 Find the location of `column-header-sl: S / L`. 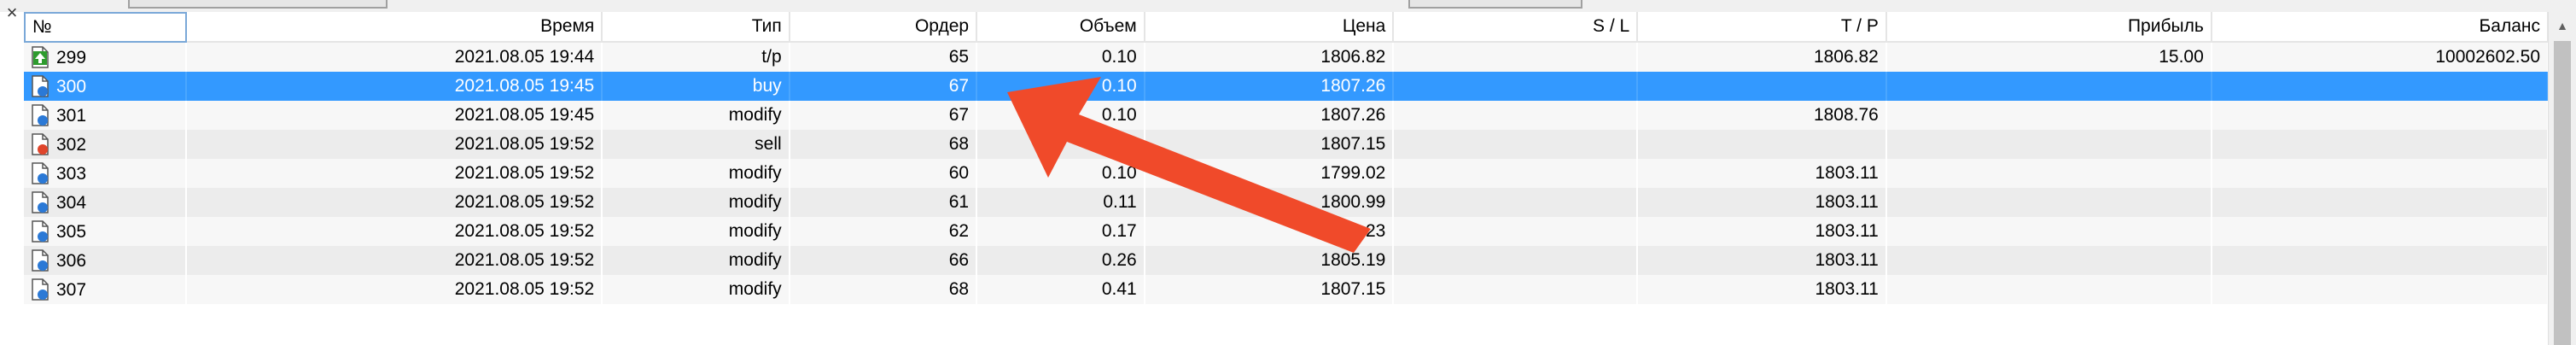

column-header-sl: S / L is located at coordinates (1516, 27).